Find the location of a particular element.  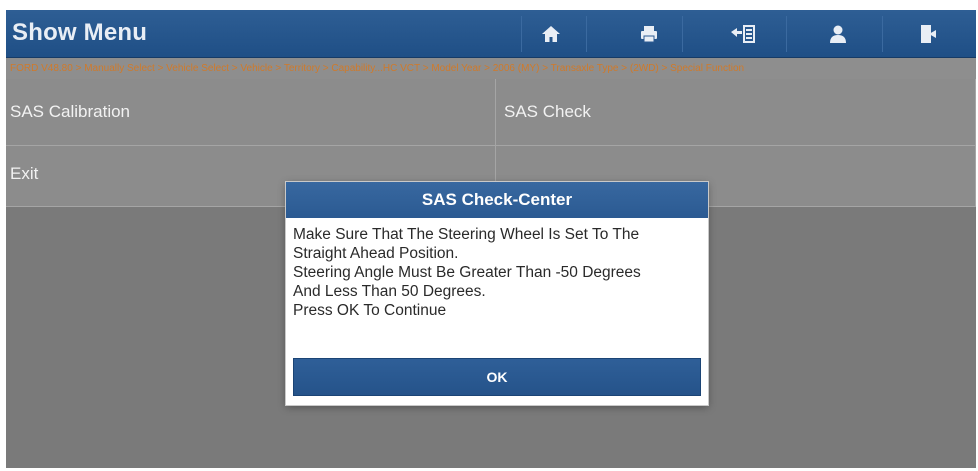

print-button is located at coordinates (649, 33).